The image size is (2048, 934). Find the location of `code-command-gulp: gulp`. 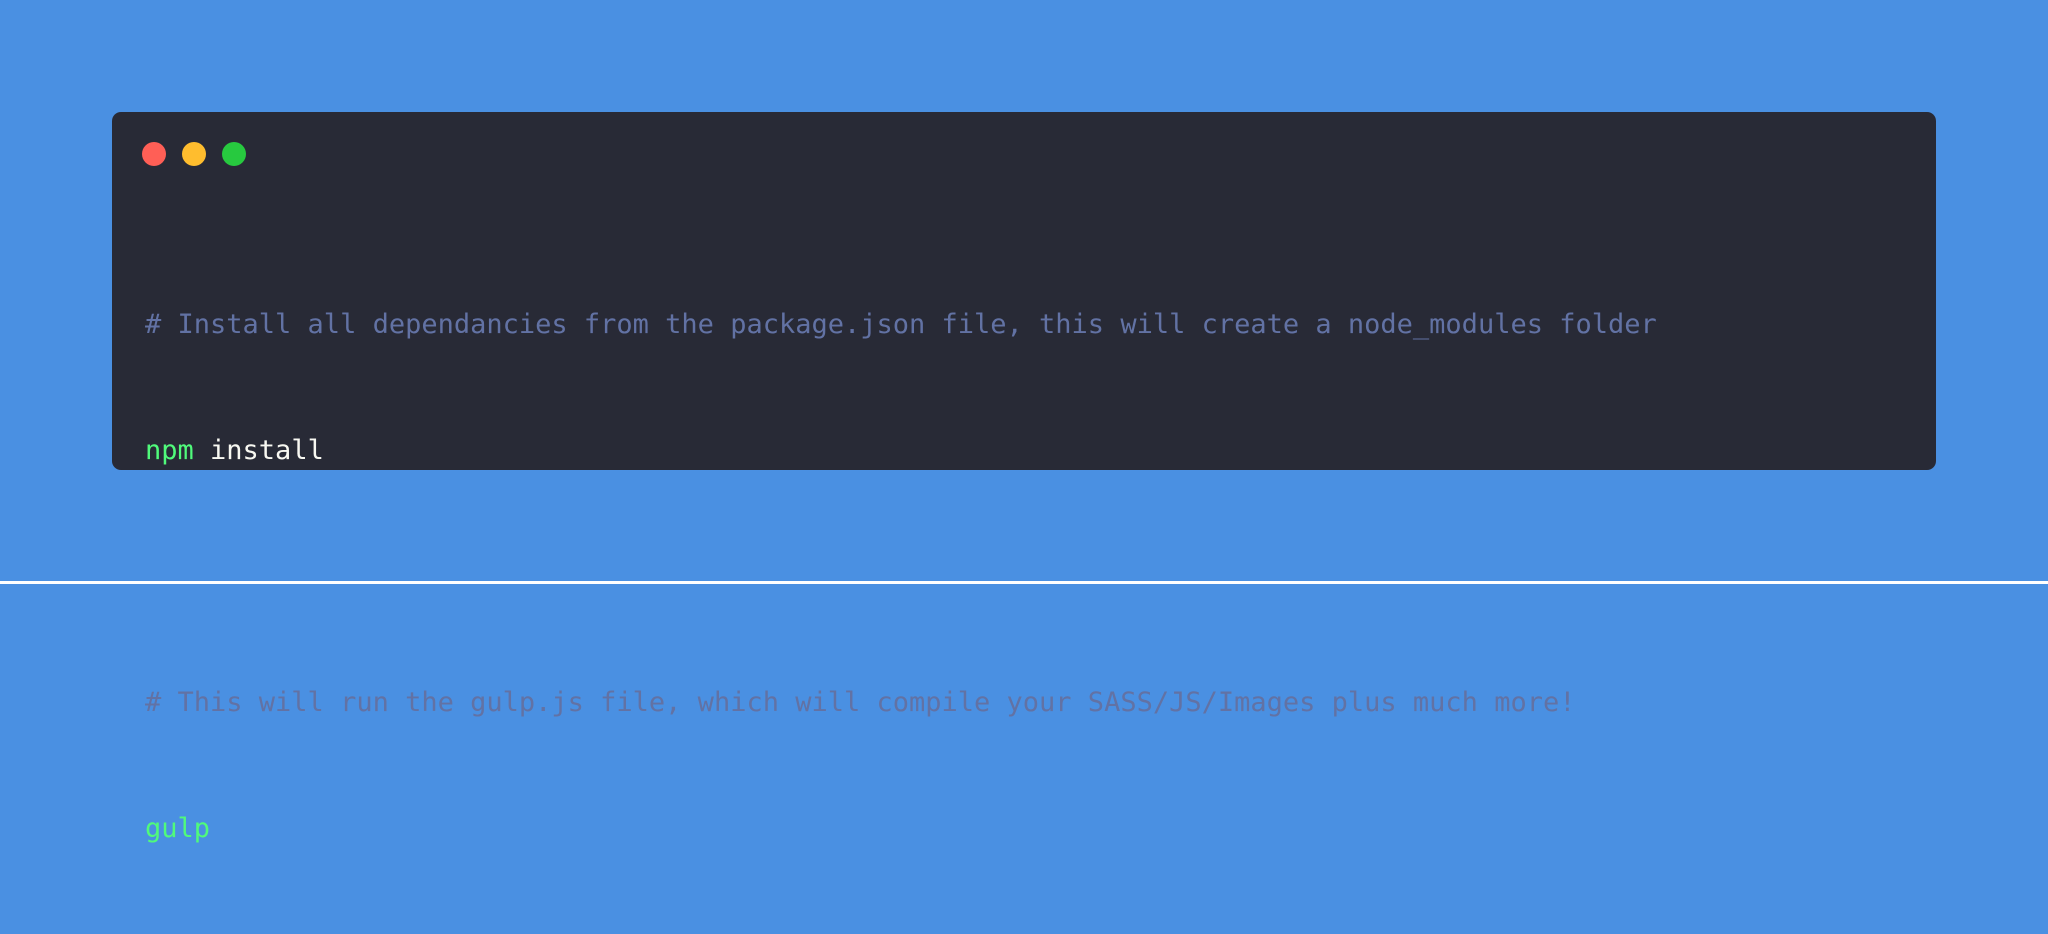

code-command-gulp: gulp is located at coordinates (178, 828).